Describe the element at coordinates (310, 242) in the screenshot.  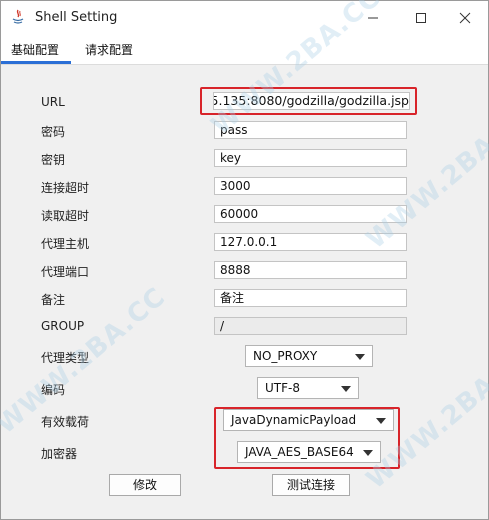
I see `proxy-host-input: 127.0.0.1` at that location.